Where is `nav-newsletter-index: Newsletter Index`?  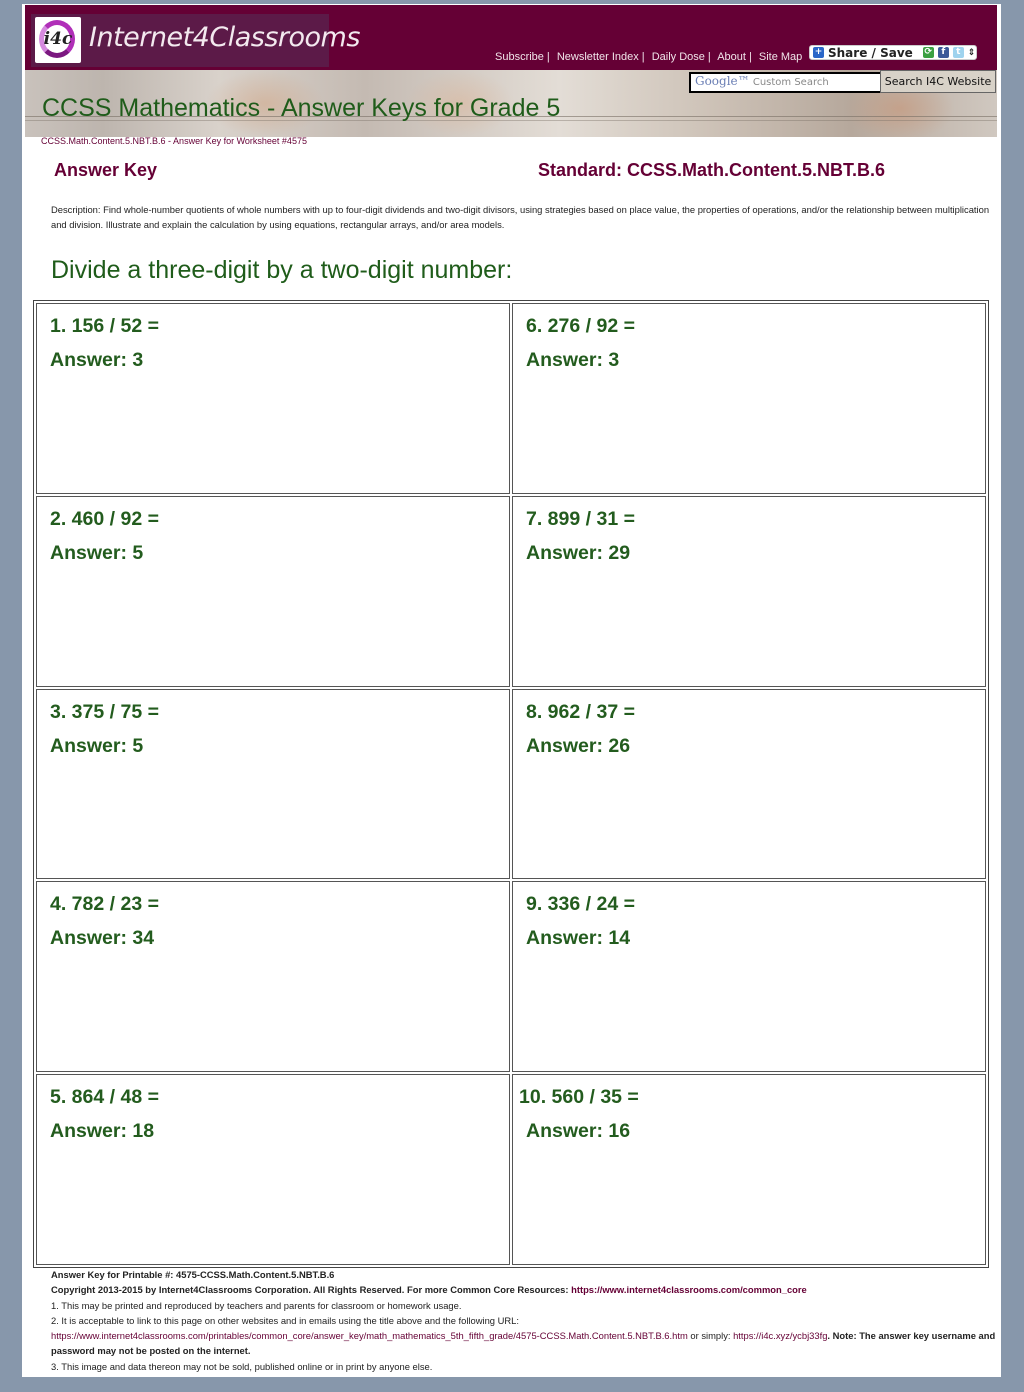
nav-newsletter-index: Newsletter Index is located at coordinates (598, 57).